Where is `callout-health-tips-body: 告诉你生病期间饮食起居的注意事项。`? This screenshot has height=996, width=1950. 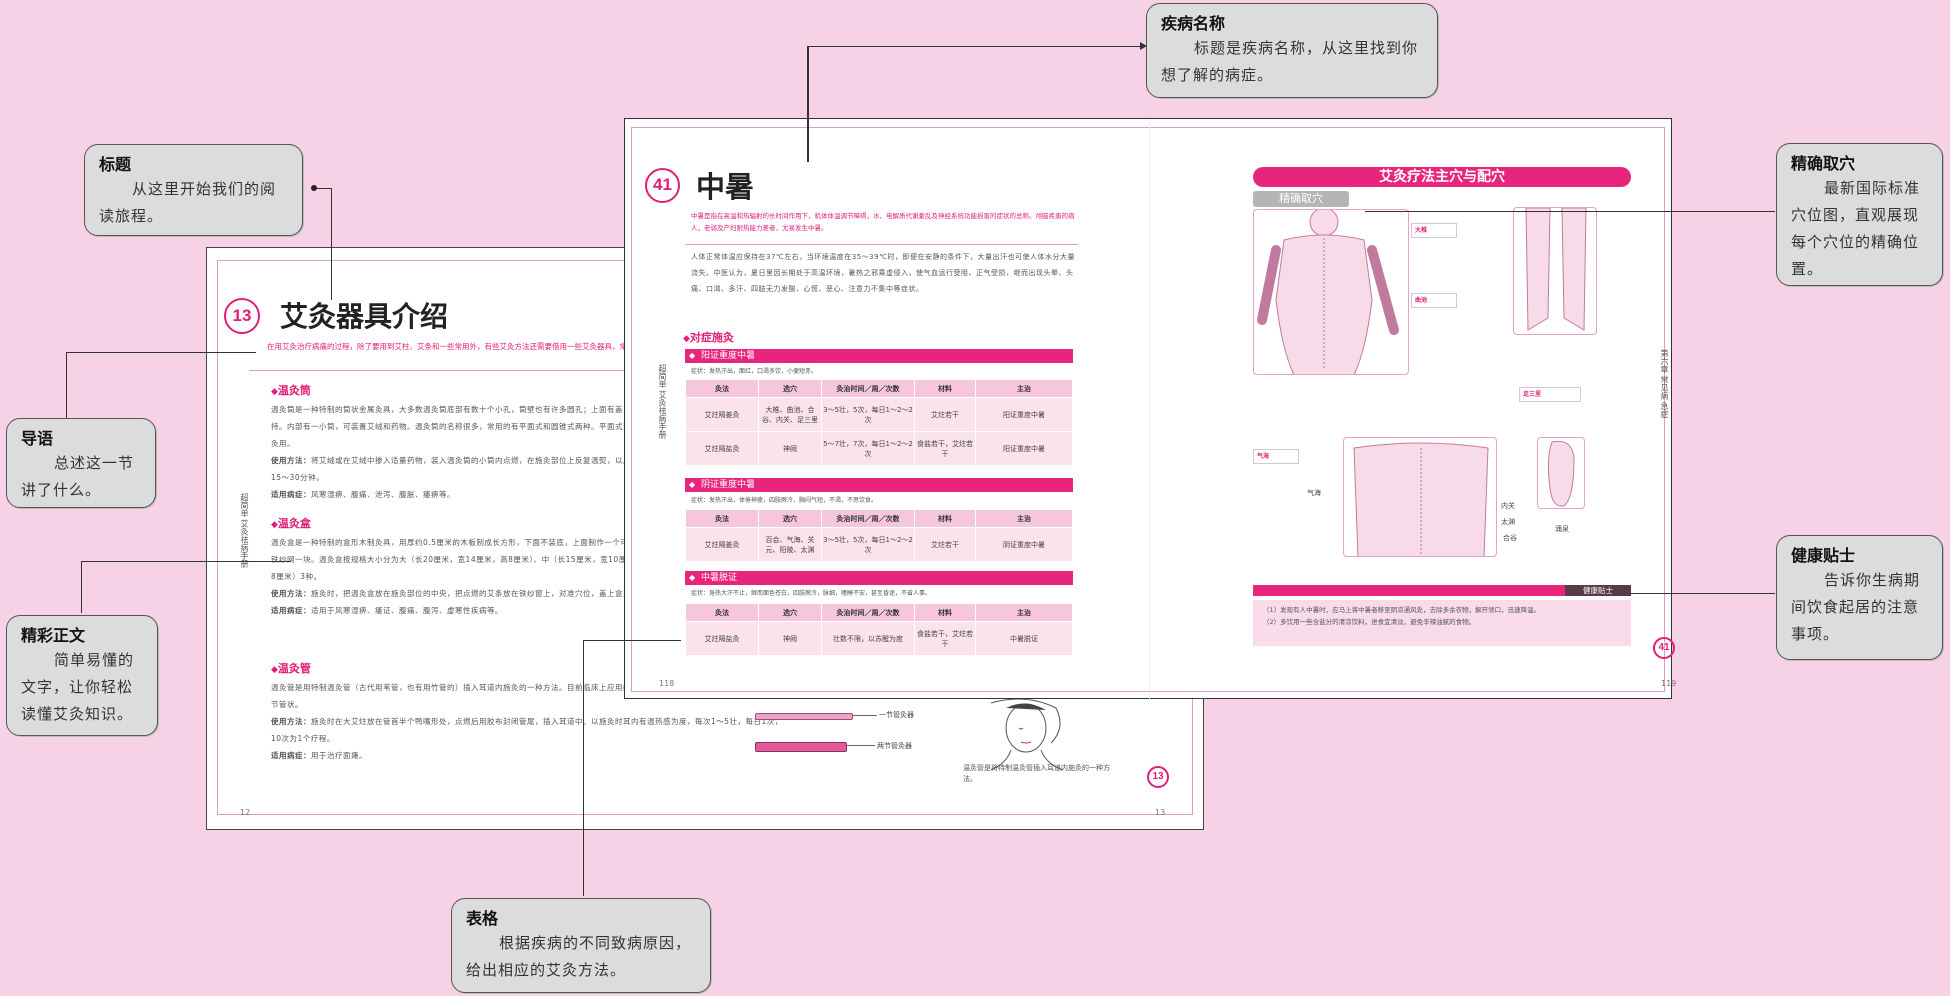 callout-health-tips-body: 告诉你生病期间饮食起居的注意事项。 is located at coordinates (1856, 607).